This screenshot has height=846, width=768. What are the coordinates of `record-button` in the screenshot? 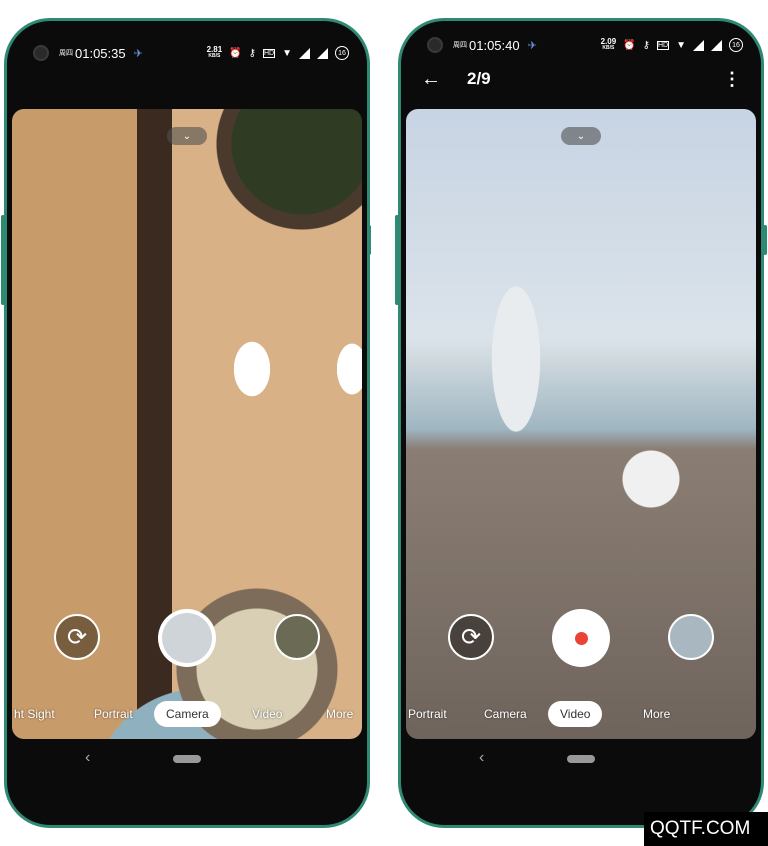 It's located at (581, 638).